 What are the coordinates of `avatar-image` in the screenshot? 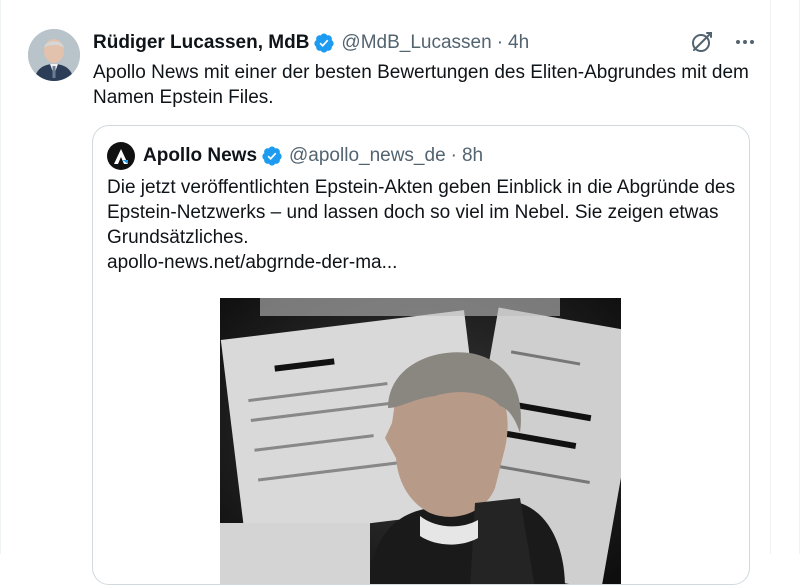 It's located at (54, 55).